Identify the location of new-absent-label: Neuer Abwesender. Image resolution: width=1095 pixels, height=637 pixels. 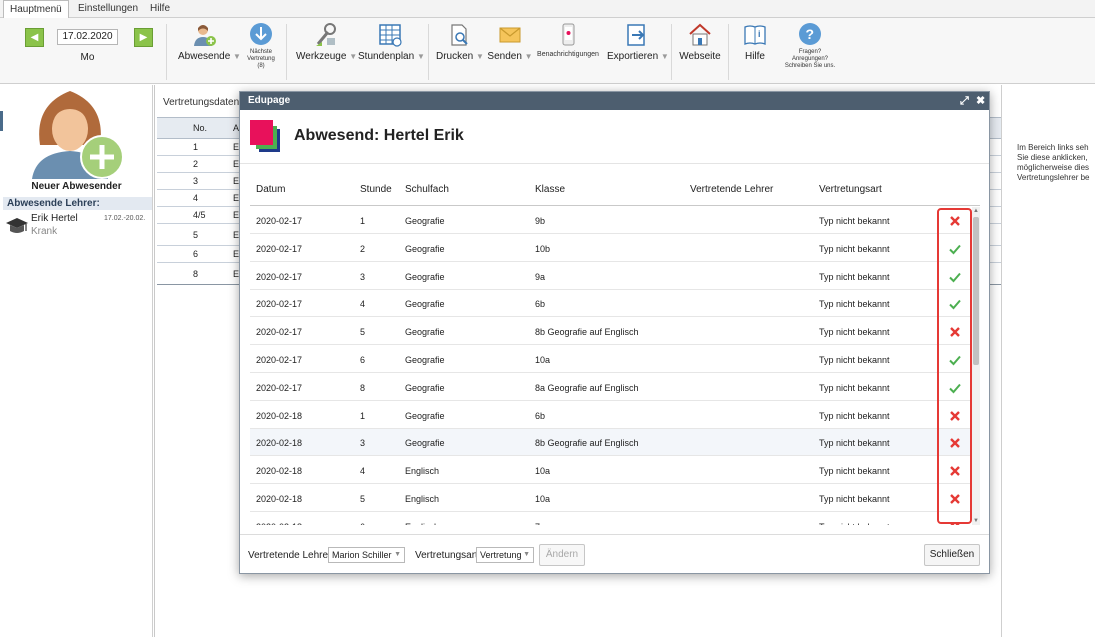
(76, 186).